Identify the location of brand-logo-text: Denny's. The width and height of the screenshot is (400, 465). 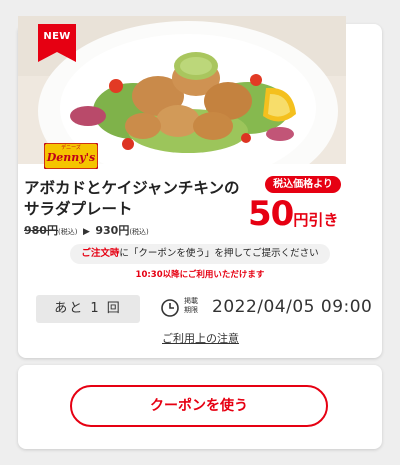
(71, 157).